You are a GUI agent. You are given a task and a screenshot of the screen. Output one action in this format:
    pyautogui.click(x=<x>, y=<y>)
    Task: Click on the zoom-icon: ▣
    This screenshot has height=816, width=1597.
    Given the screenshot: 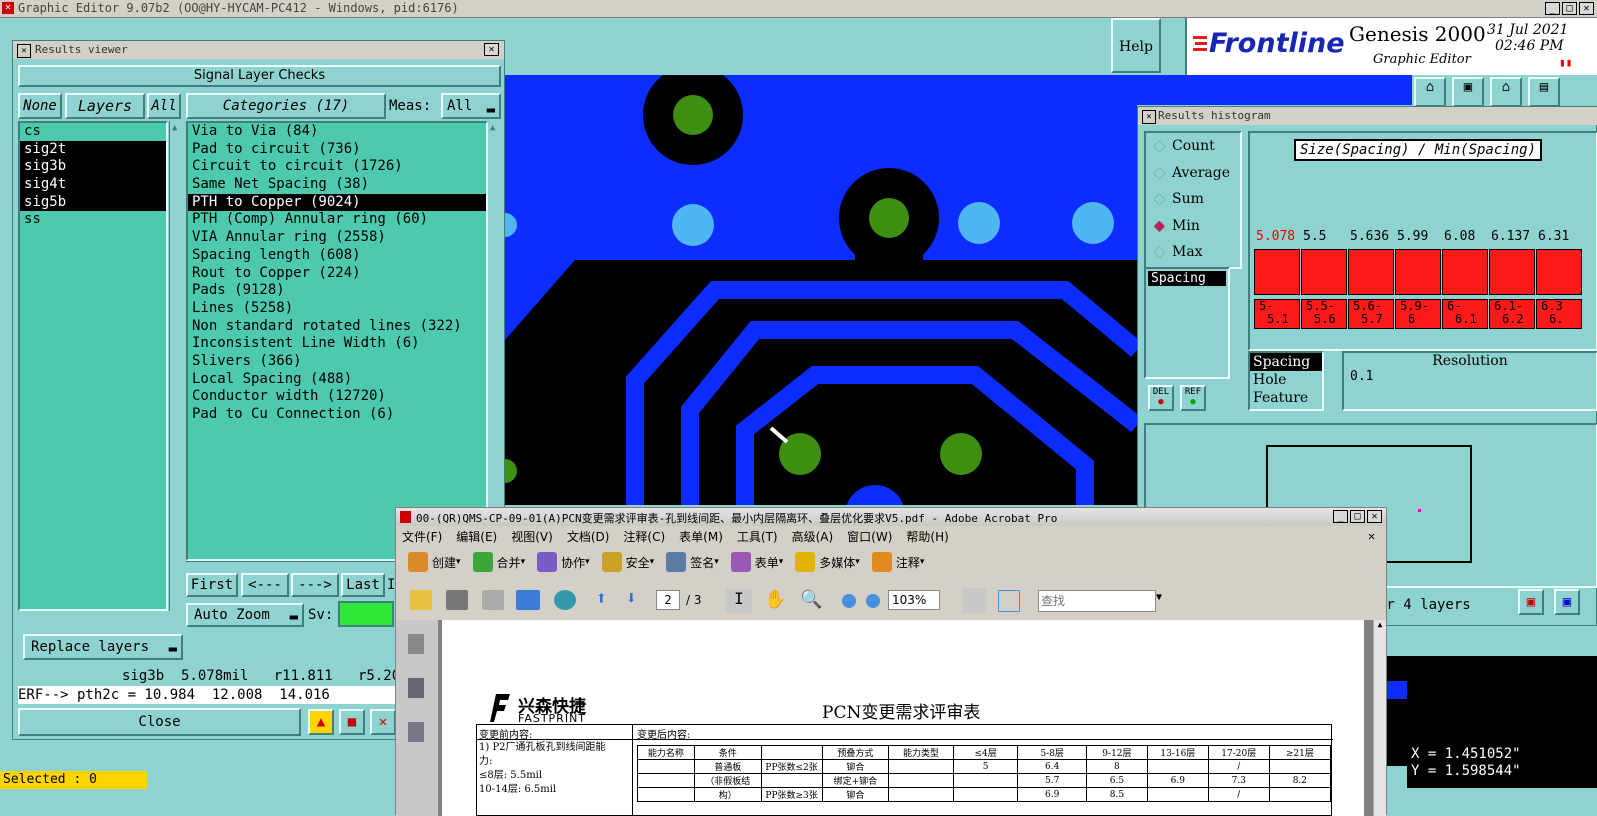 What is the action you would take?
    pyautogui.click(x=1531, y=602)
    